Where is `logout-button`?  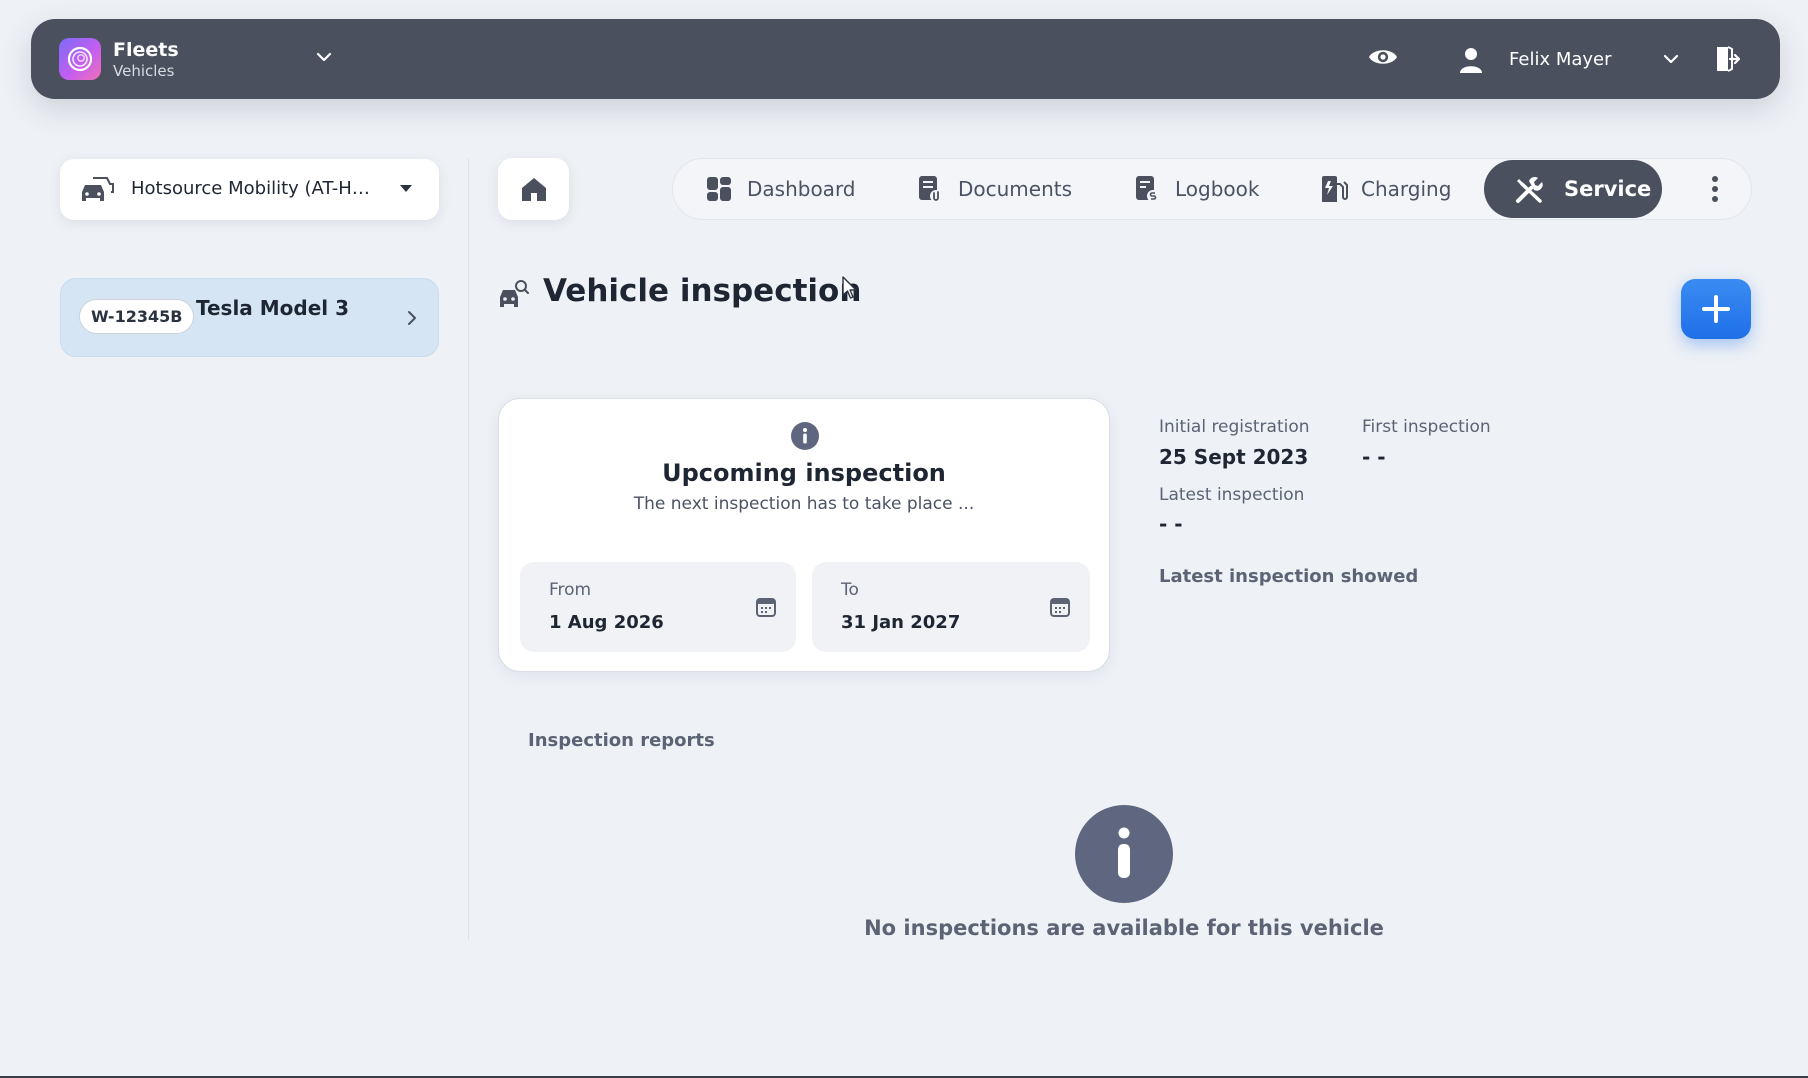
logout-button is located at coordinates (1728, 59).